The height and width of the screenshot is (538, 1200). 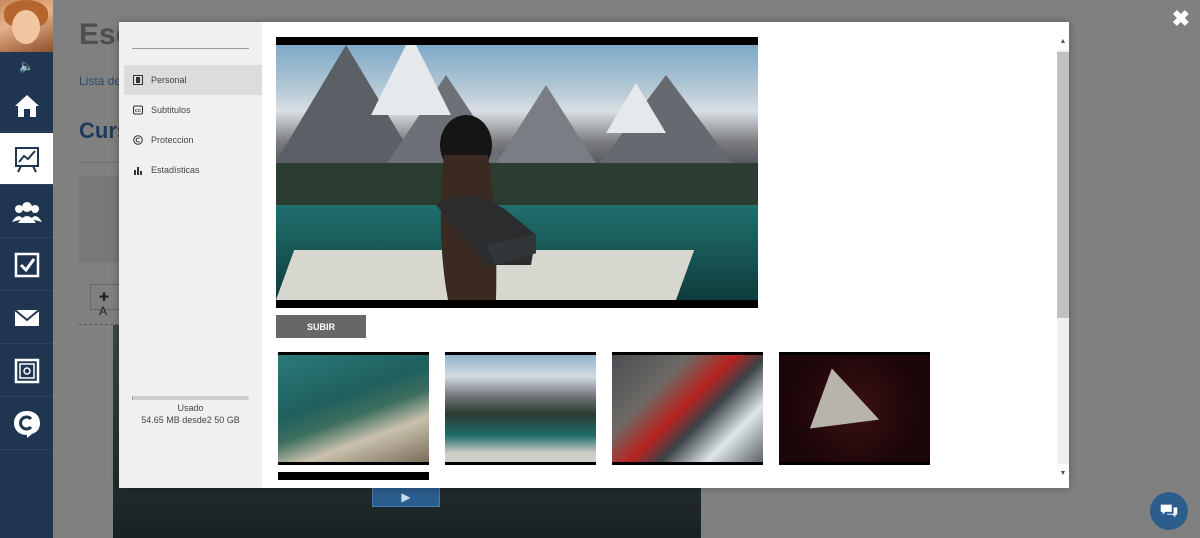 What do you see at coordinates (175, 170) in the screenshot?
I see `nav-item-label: Estadísticas` at bounding box center [175, 170].